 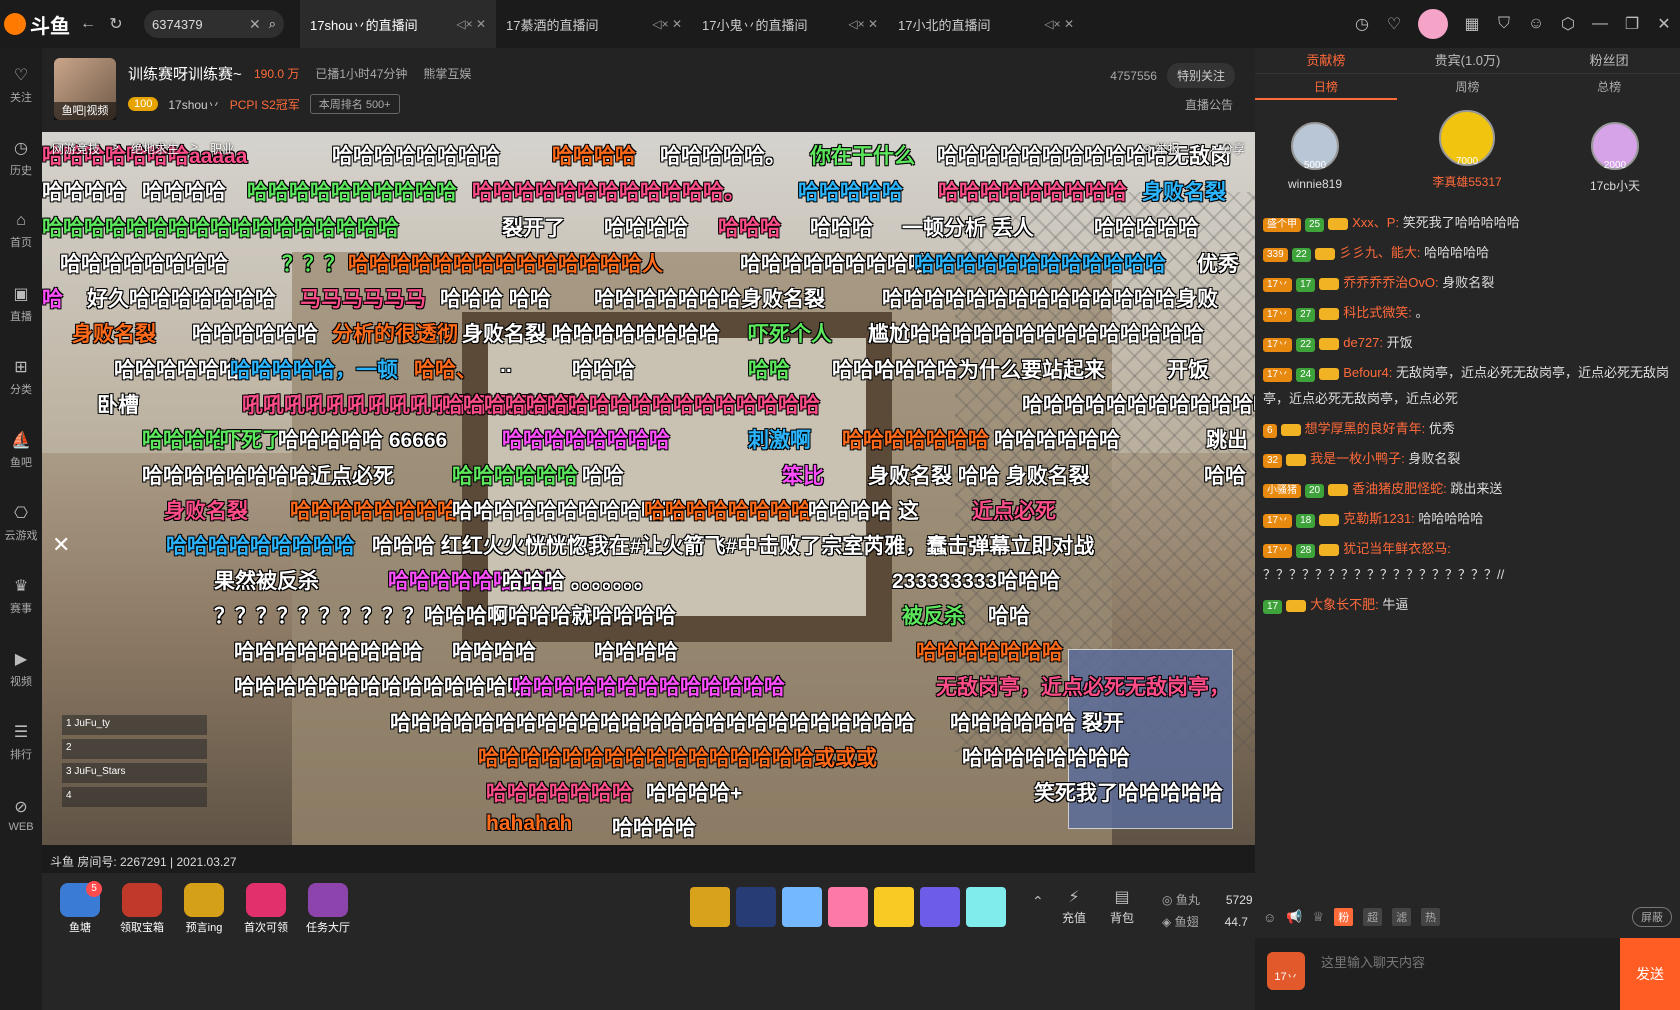 What do you see at coordinates (1394, 24) in the screenshot?
I see `favorite-icon: ♡` at bounding box center [1394, 24].